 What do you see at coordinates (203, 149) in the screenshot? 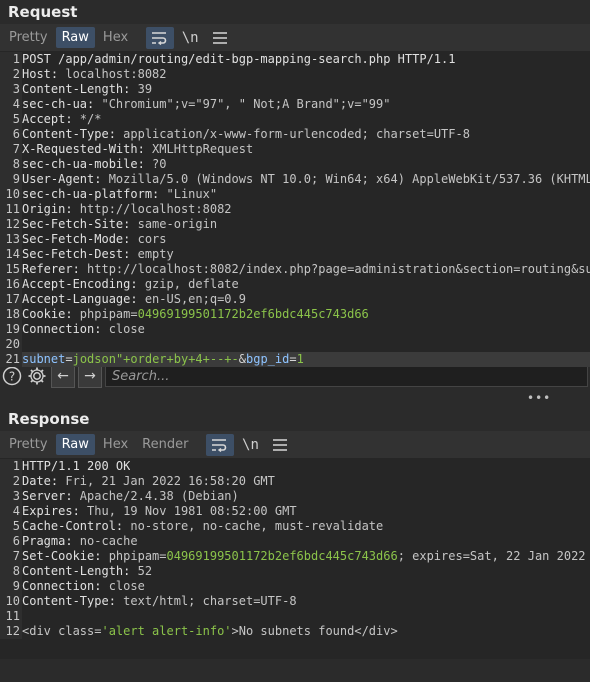
I see `header-value: XMLHttpRequest` at bounding box center [203, 149].